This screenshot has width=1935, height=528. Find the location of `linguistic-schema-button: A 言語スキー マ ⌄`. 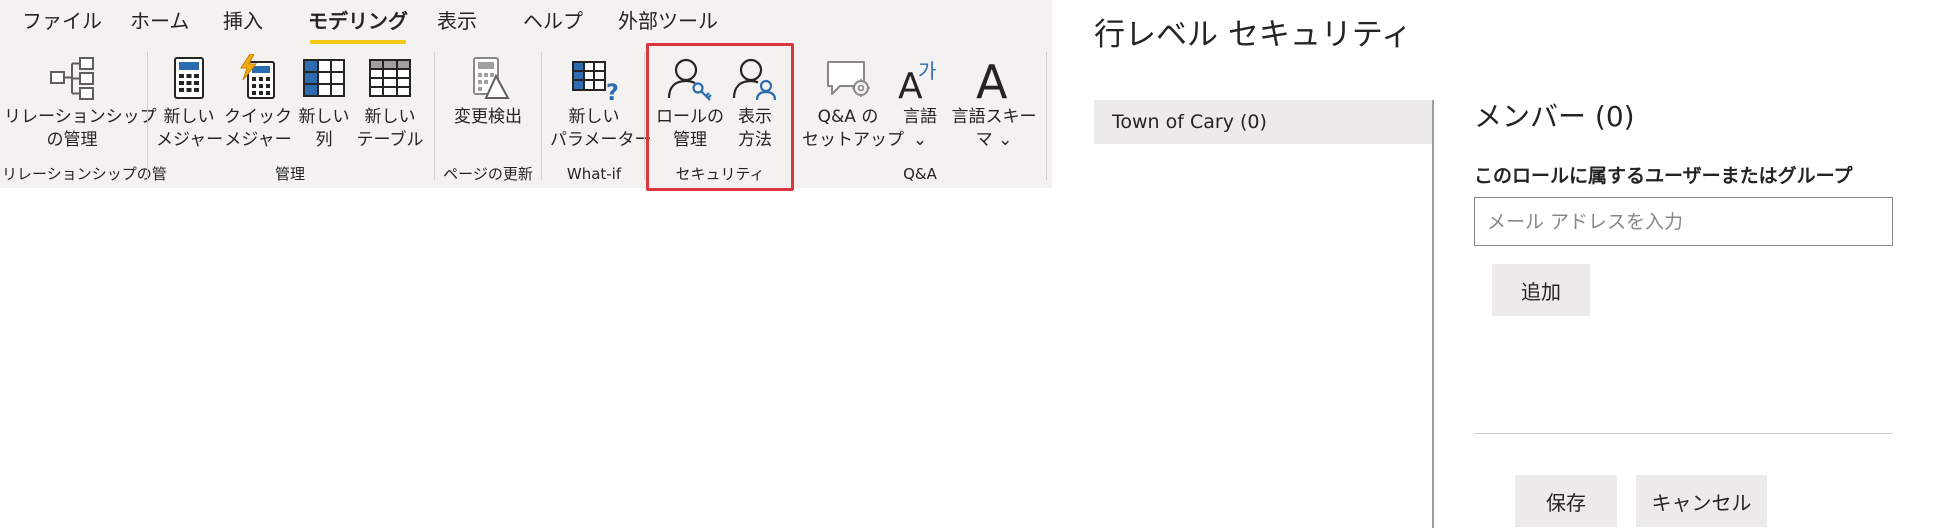

linguistic-schema-button: A 言語スキー マ ⌄ is located at coordinates (994, 104).